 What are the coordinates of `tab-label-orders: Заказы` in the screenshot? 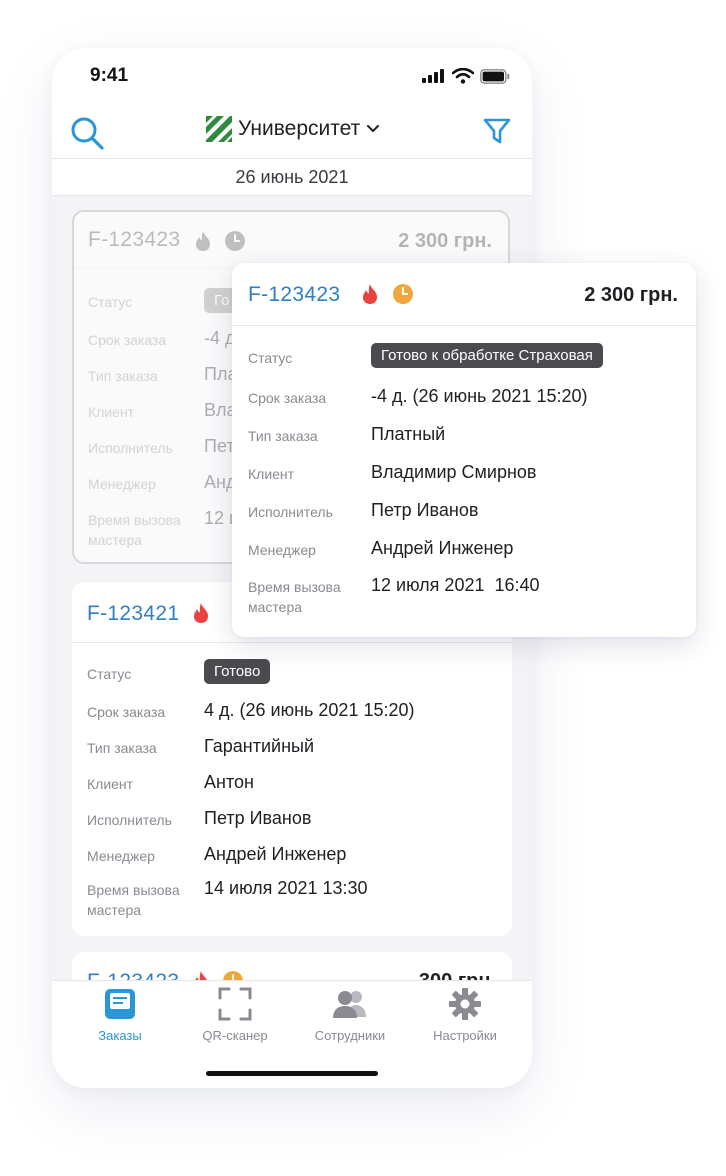 It's located at (120, 1035).